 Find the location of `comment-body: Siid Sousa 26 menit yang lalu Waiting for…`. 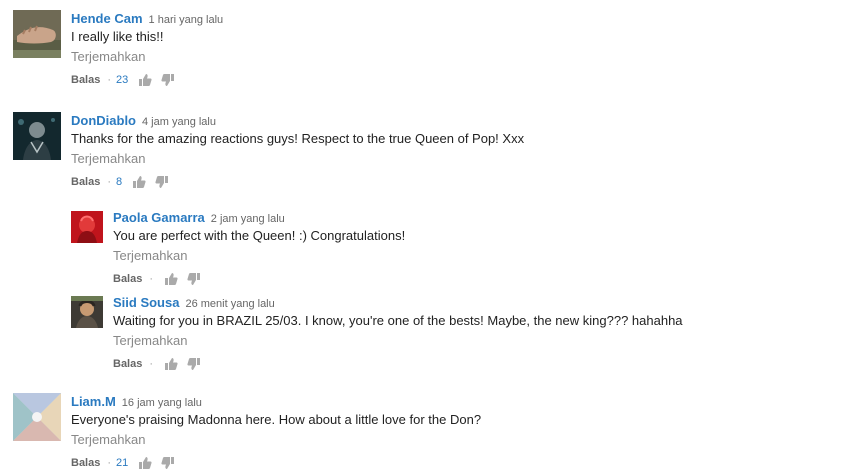

comment-body: Siid Sousa 26 menit yang lalu Waiting for… is located at coordinates (398, 332).